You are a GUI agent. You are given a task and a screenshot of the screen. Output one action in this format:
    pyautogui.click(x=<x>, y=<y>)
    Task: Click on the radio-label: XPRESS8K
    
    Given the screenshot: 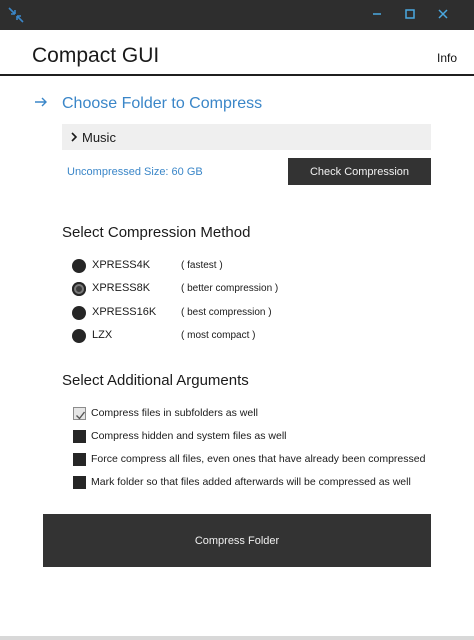 What is the action you would take?
    pyautogui.click(x=121, y=288)
    